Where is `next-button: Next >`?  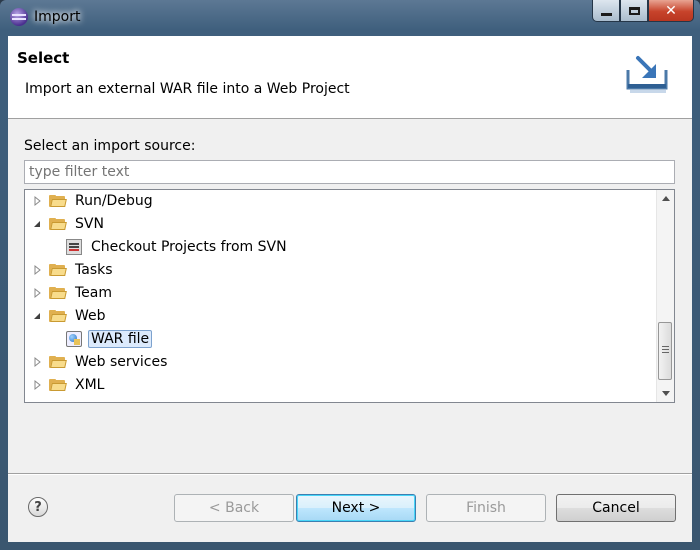 next-button: Next > is located at coordinates (356, 508).